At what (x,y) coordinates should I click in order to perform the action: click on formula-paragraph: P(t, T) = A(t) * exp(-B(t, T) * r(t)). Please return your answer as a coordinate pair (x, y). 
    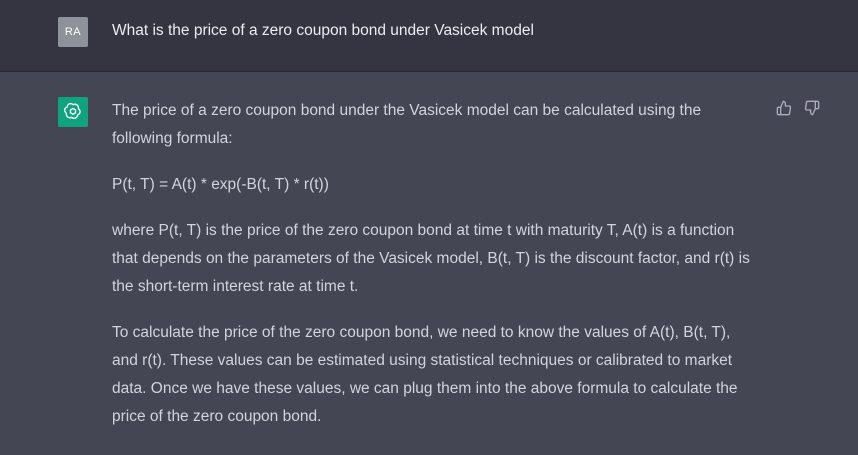
    Looking at the image, I should click on (220, 184).